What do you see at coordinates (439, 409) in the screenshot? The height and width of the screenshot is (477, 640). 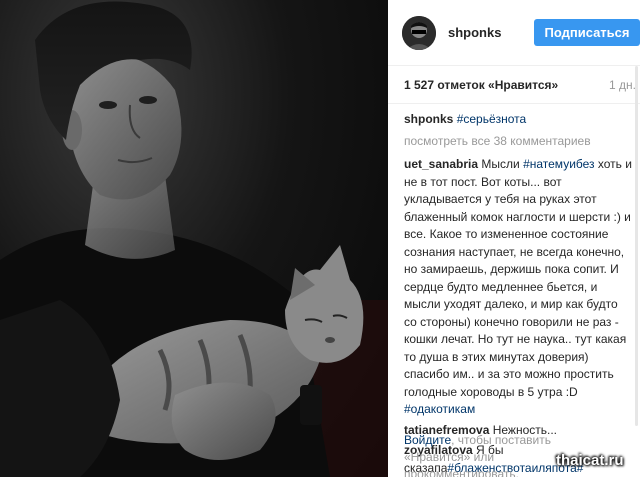 I see `comment-hashtag: #одакотикам` at bounding box center [439, 409].